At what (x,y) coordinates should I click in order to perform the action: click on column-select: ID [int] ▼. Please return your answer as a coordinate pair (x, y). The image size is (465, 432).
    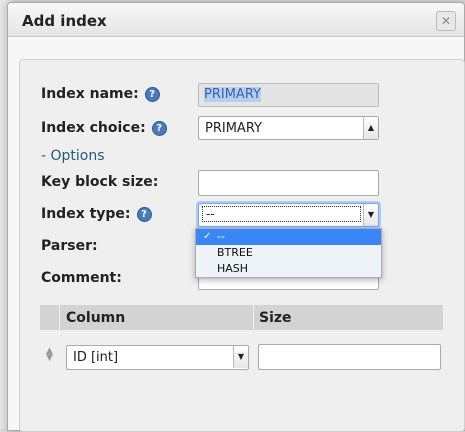
    Looking at the image, I should click on (157, 357).